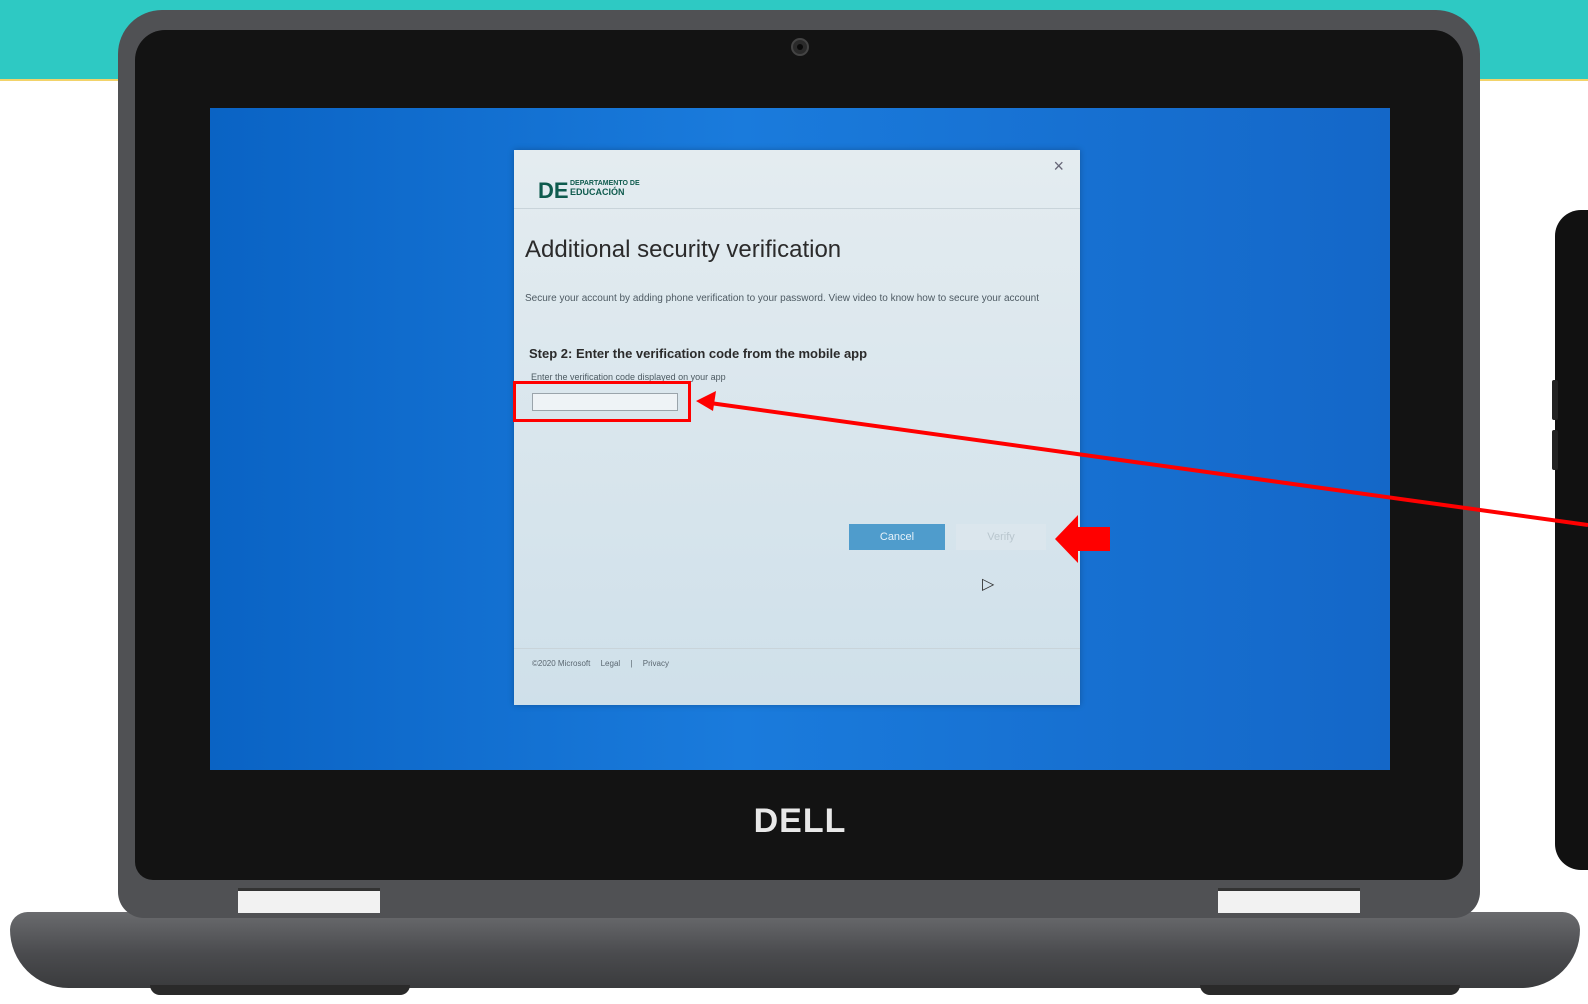 Image resolution: width=1588 pixels, height=1004 pixels. What do you see at coordinates (1082, 539) in the screenshot?
I see `annotation-arrow-icon` at bounding box center [1082, 539].